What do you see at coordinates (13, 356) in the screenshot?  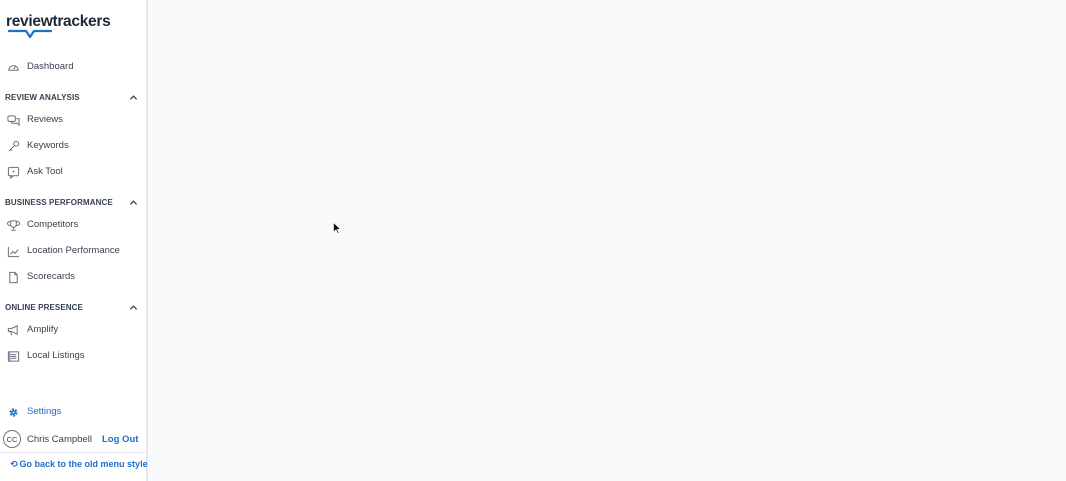 I see `listings-icon` at bounding box center [13, 356].